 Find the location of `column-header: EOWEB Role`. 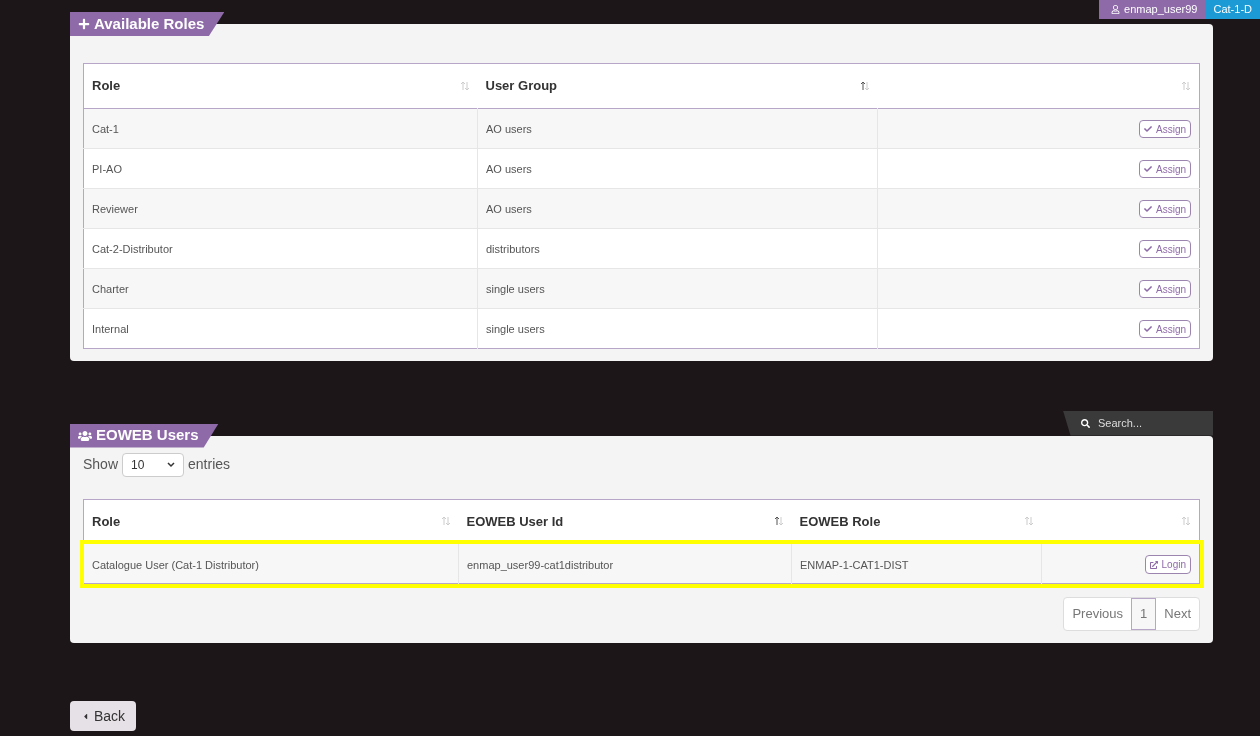

column-header: EOWEB Role is located at coordinates (840, 521).